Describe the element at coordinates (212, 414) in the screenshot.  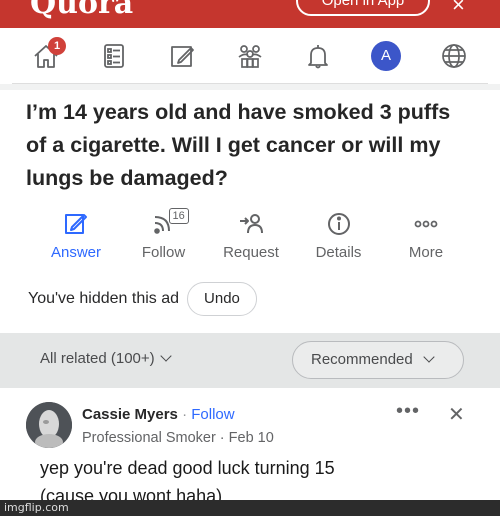
I see `follow-author-link: Follow` at that location.